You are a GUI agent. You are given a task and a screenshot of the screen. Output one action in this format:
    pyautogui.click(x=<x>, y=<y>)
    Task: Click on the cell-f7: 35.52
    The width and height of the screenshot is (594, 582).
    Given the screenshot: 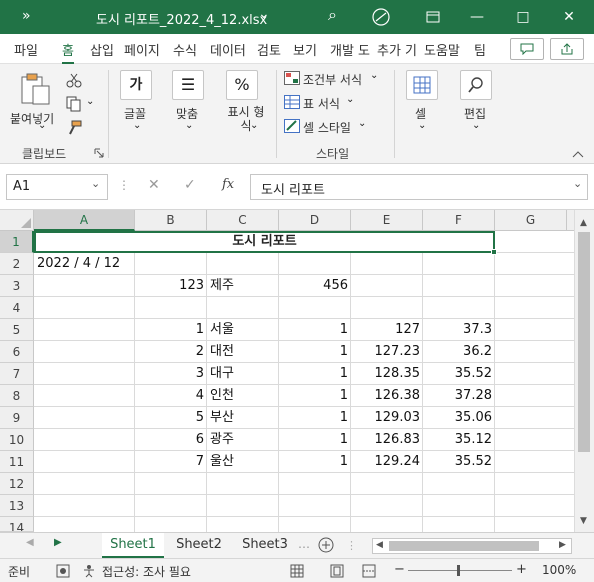 What is the action you would take?
    pyautogui.click(x=459, y=374)
    